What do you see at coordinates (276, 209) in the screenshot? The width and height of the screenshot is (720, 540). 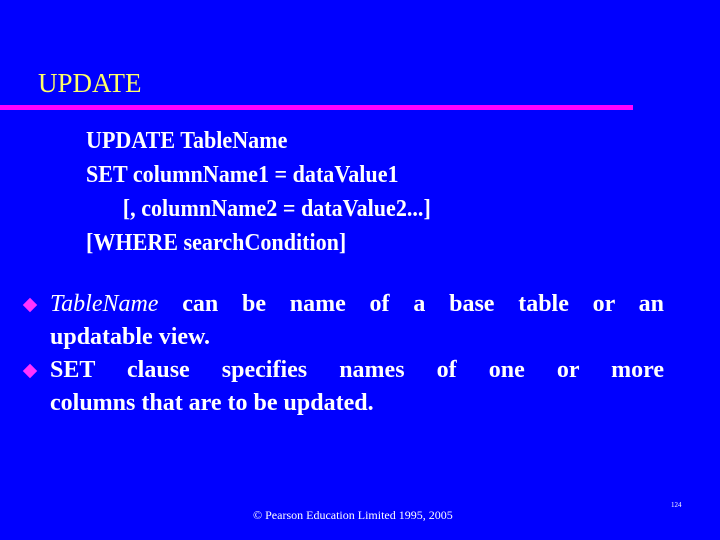 I see `syntax-line: [, columnName2 = dataValue2...]` at bounding box center [276, 209].